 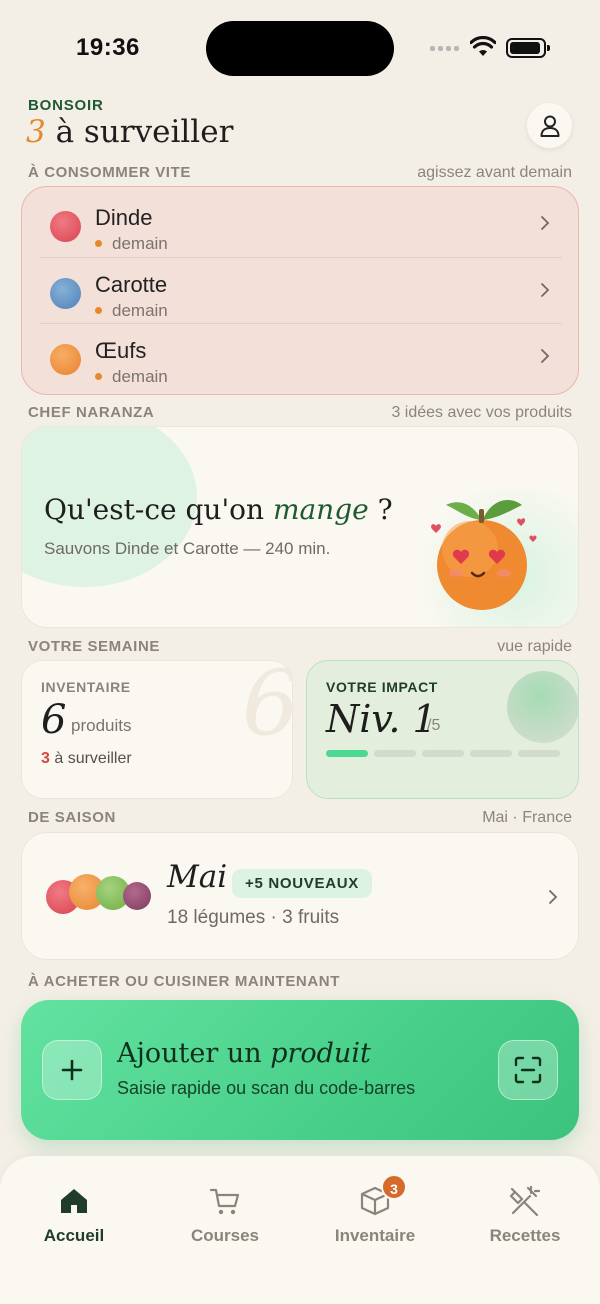 I want to click on section-meta-urgent: agissez avant demain, so click(x=494, y=172).